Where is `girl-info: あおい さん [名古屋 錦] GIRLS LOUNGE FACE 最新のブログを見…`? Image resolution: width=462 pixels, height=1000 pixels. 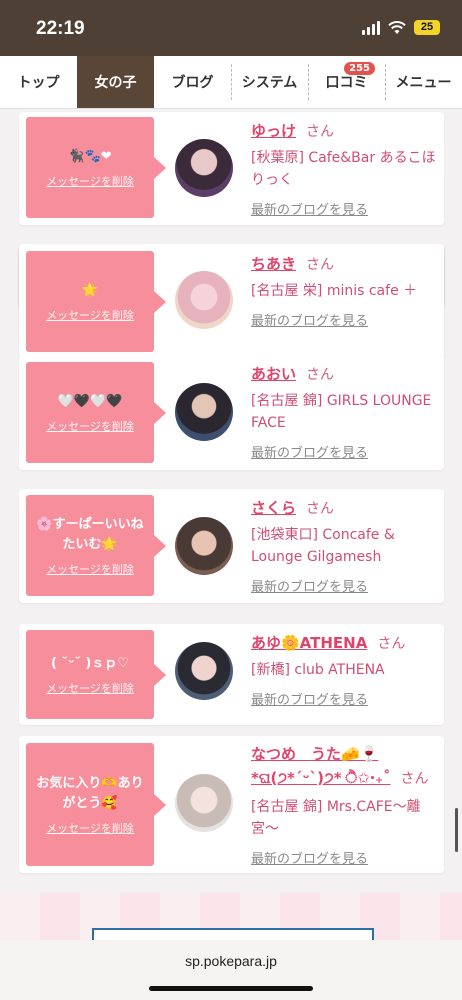 girl-info: あおい さん [名古屋 錦] GIRLS LOUNGE FACE 最新のブログを見… is located at coordinates (346, 412).